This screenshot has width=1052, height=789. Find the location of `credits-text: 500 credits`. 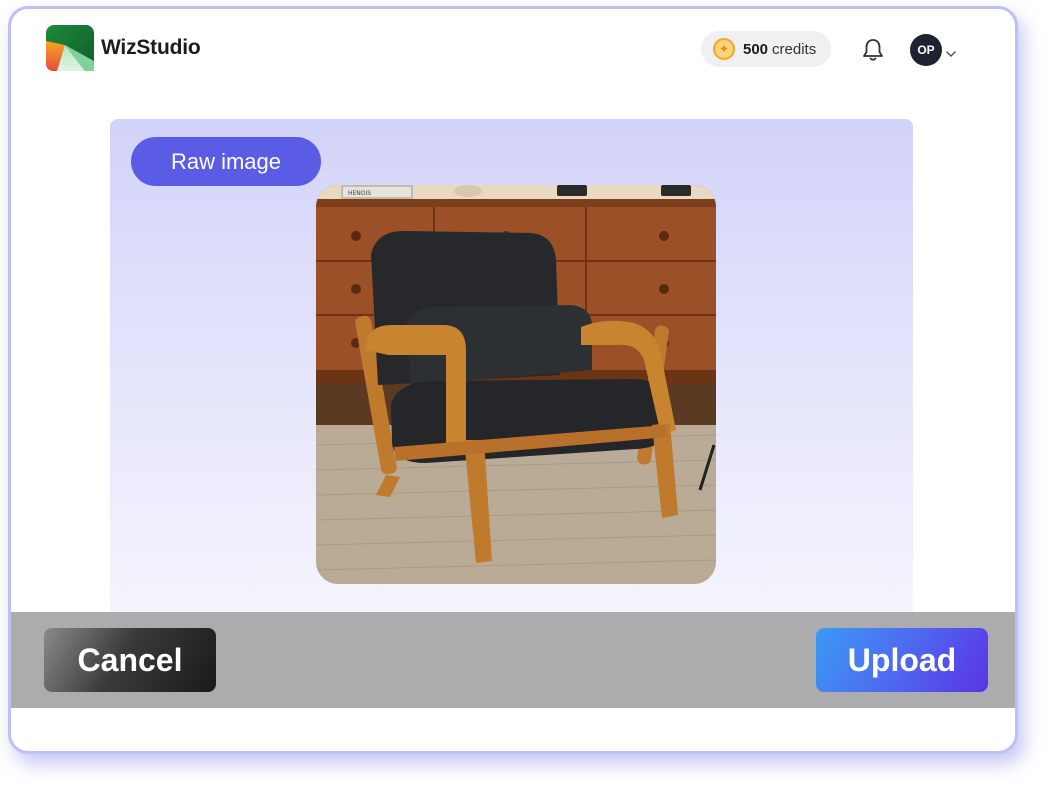

credits-text: 500 credits is located at coordinates (779, 49).